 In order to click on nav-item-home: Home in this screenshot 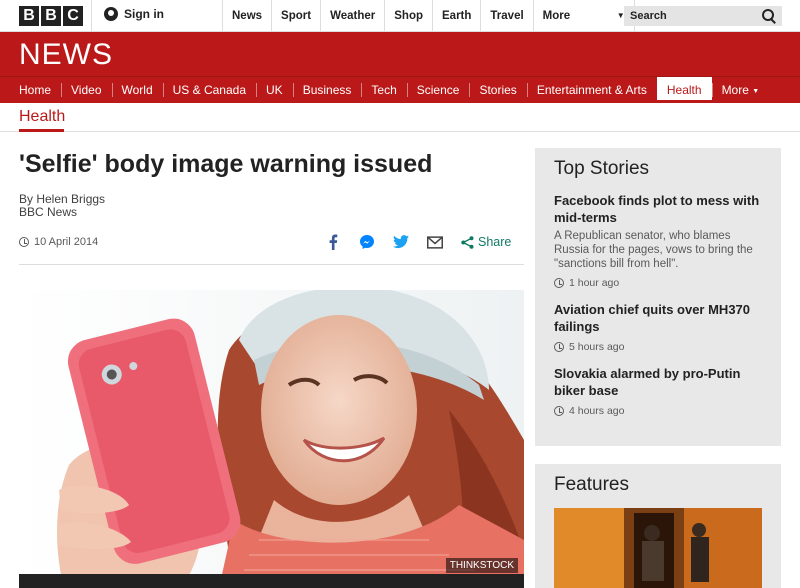, I will do `click(35, 90)`.